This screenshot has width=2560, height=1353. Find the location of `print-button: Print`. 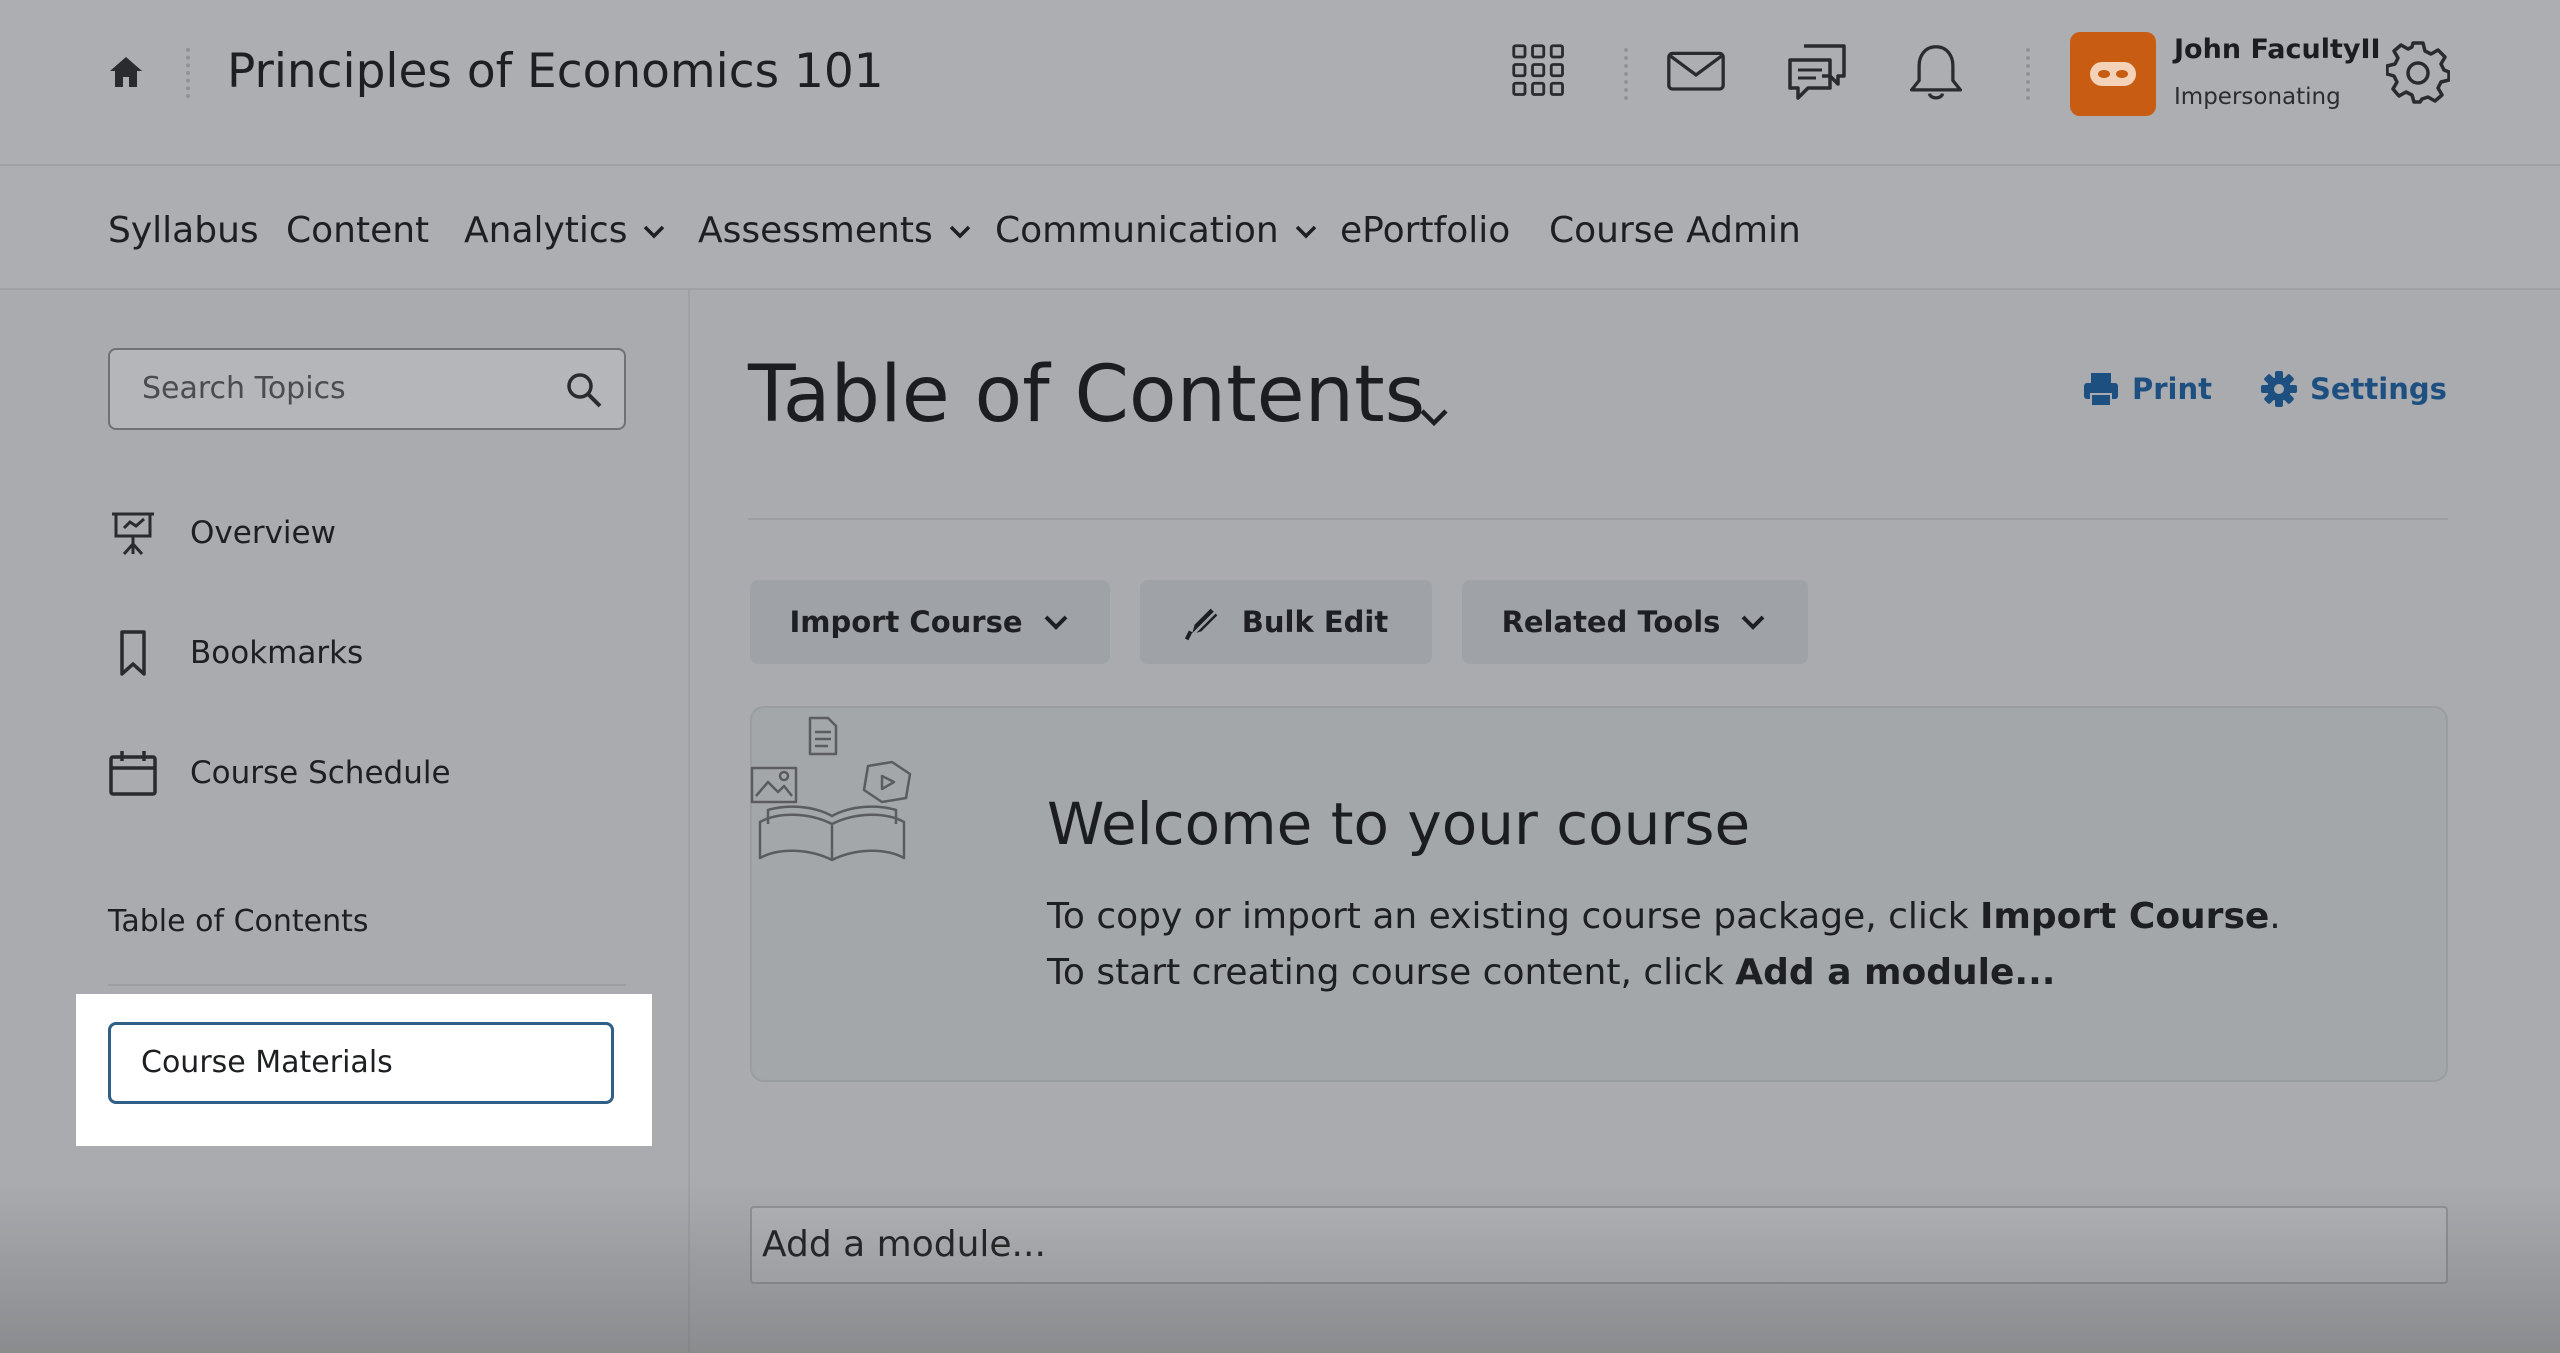

print-button: Print is located at coordinates (2147, 389).